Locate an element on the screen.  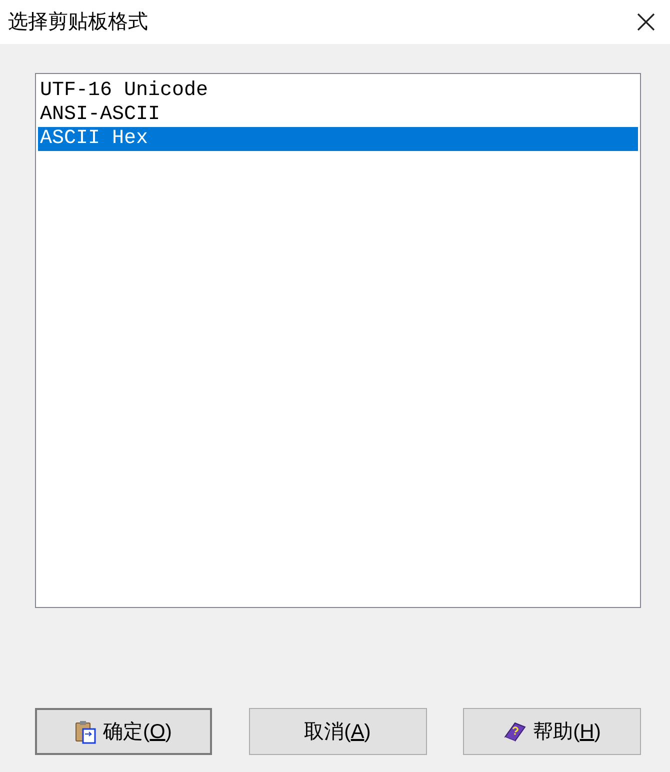
list-item: UTF-16 Unicode is located at coordinates (338, 91).